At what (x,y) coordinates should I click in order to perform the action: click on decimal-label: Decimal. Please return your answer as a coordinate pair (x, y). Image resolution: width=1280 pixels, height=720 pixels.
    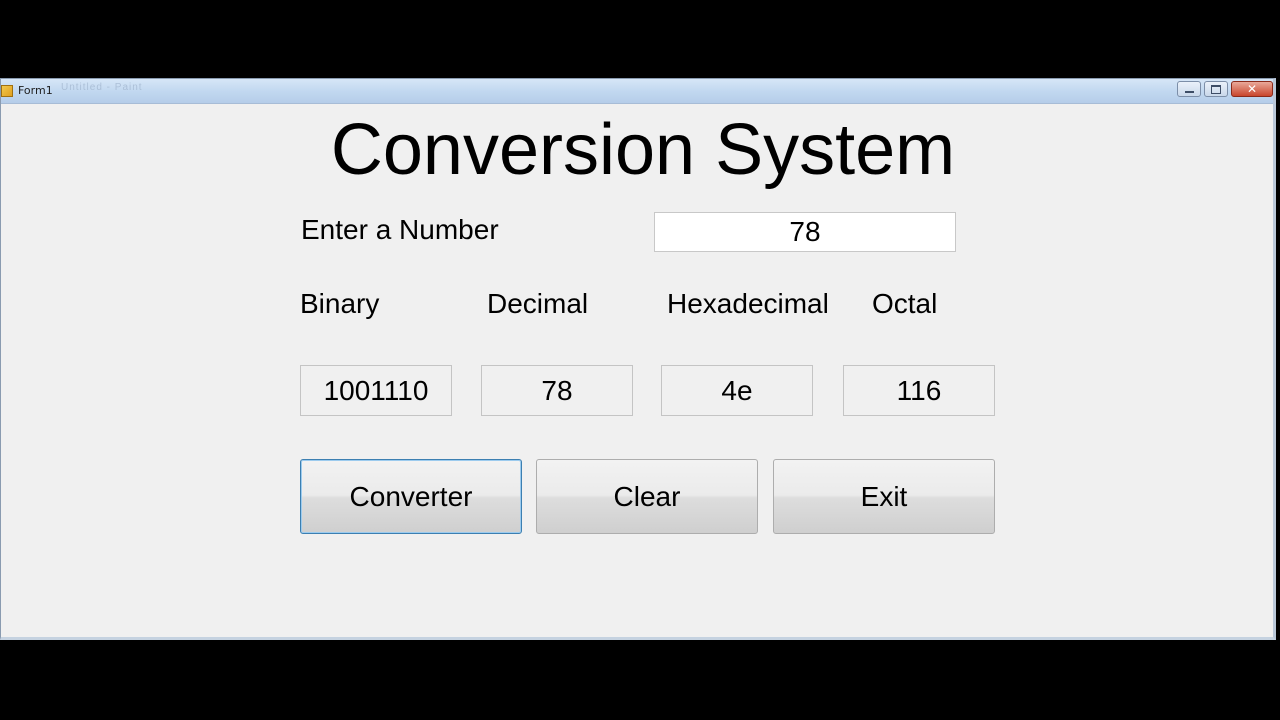
    Looking at the image, I should click on (538, 303).